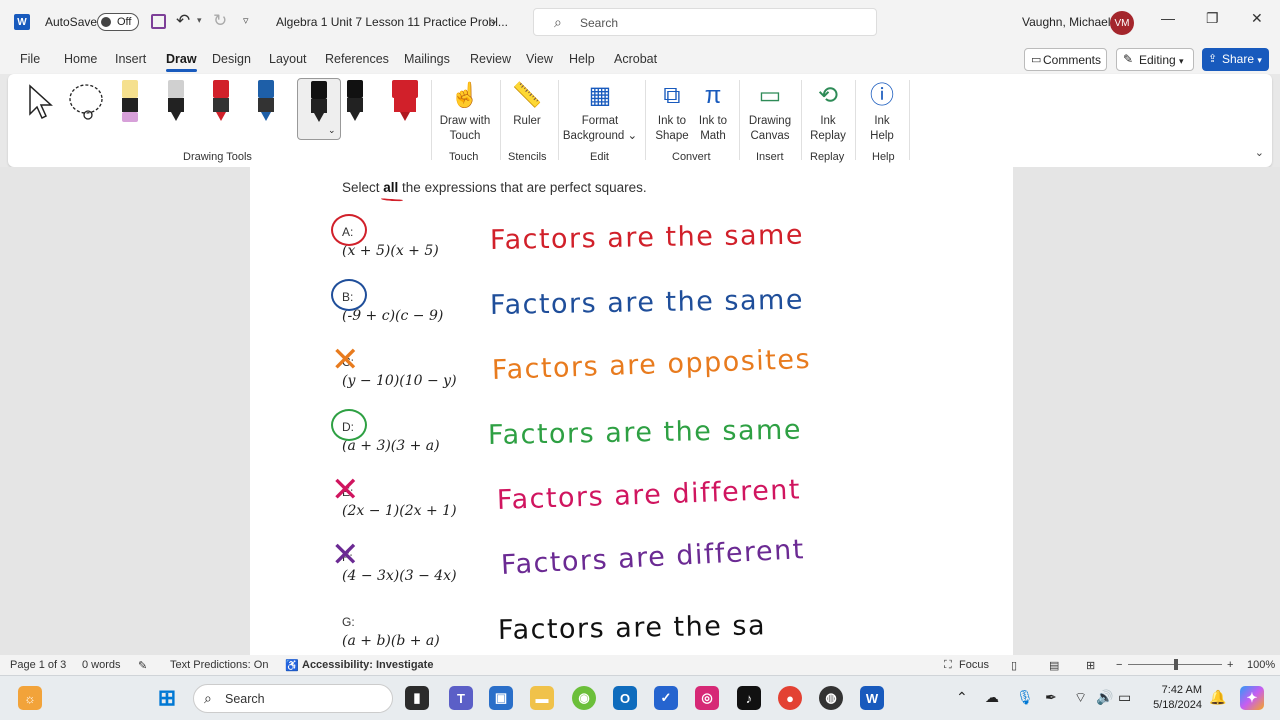  What do you see at coordinates (30, 698) in the screenshot?
I see `widgets-icon: ☼` at bounding box center [30, 698].